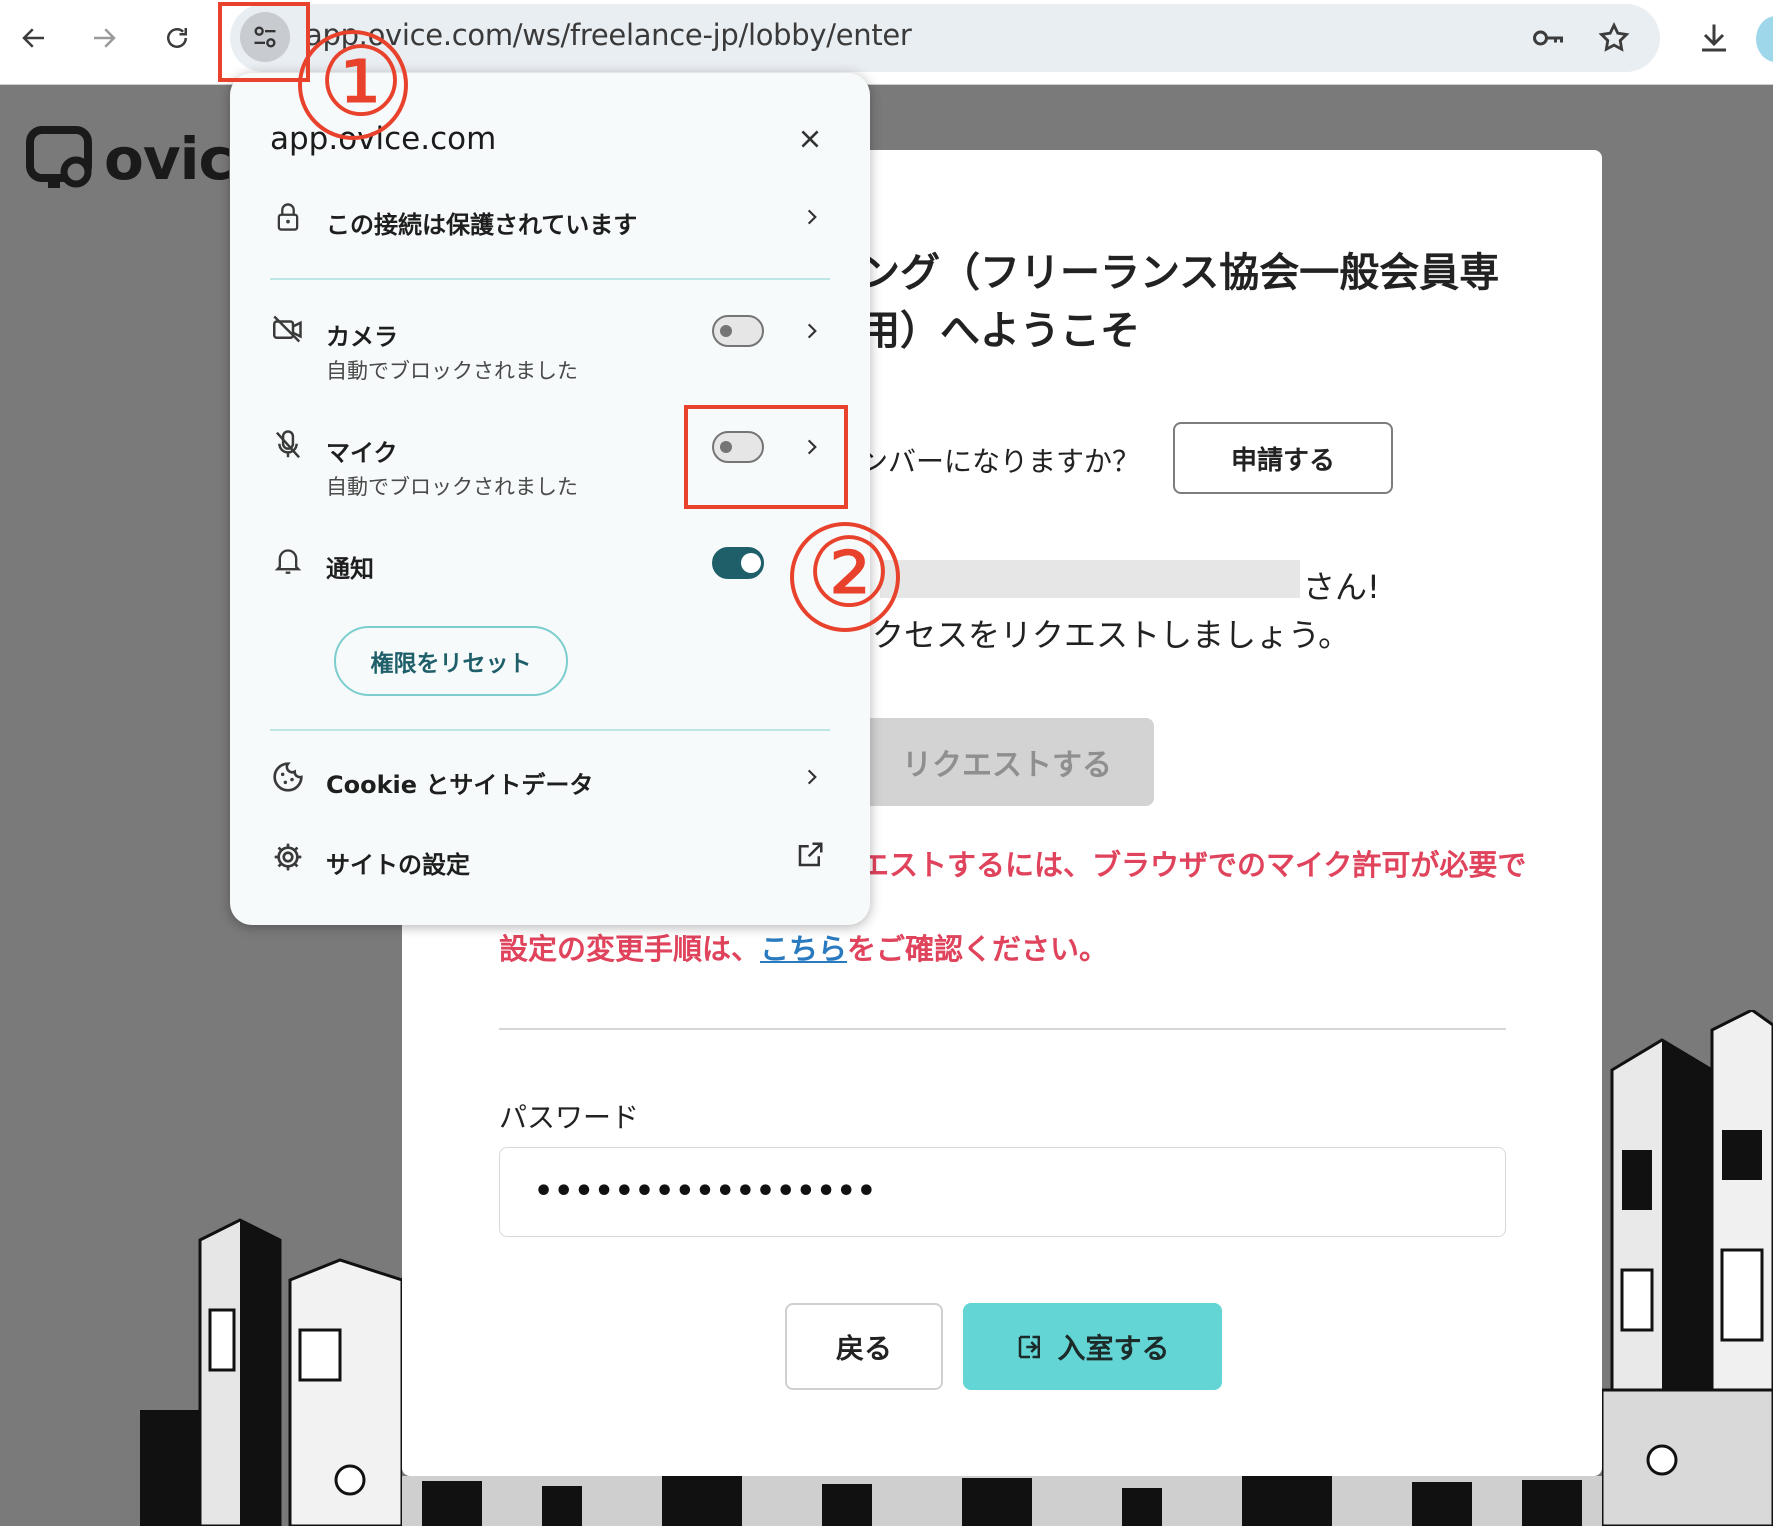 The width and height of the screenshot is (1773, 1526). What do you see at coordinates (978, 949) in the screenshot?
I see `help-text-suffix: をご確認ください。` at bounding box center [978, 949].